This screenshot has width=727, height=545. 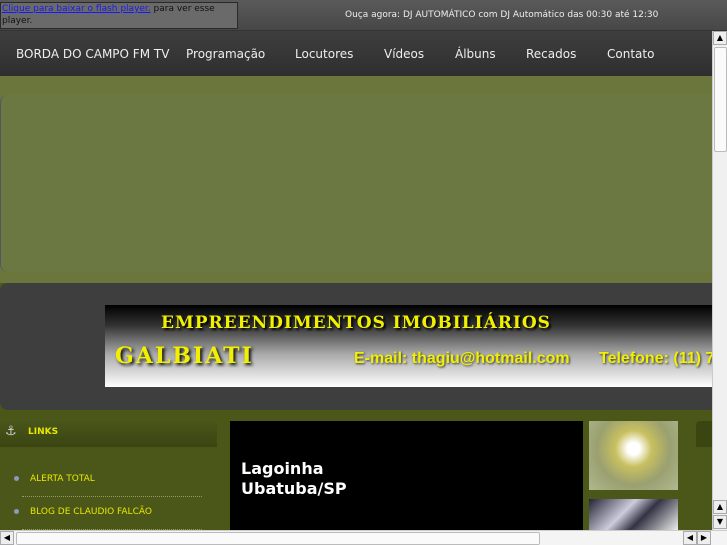 What do you see at coordinates (76, 9) in the screenshot?
I see `flash-download-link: Clique para baixar o flash player.` at bounding box center [76, 9].